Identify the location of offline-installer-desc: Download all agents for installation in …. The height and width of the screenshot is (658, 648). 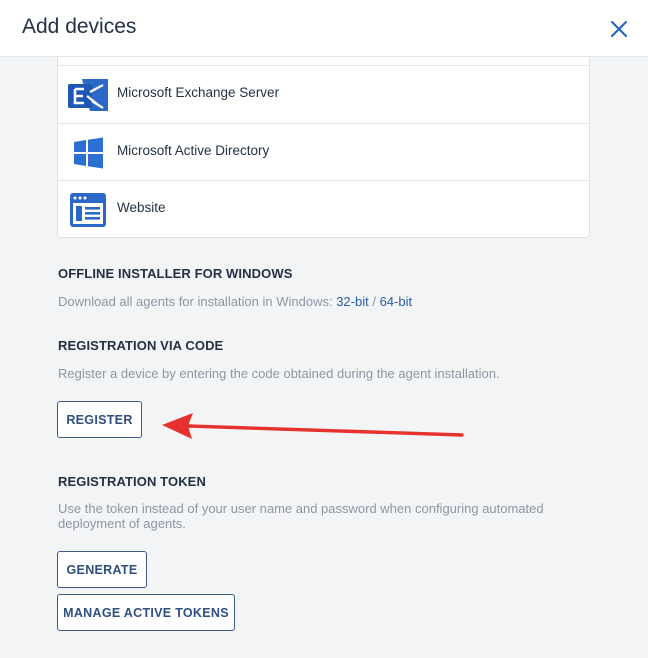
(235, 301).